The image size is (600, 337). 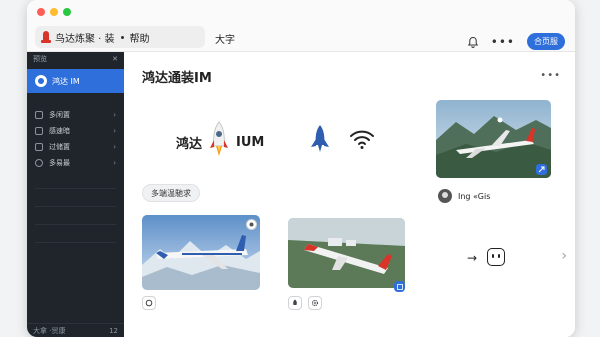 I want to click on sidebar-item-3: 多易最 ›, so click(x=75, y=163).